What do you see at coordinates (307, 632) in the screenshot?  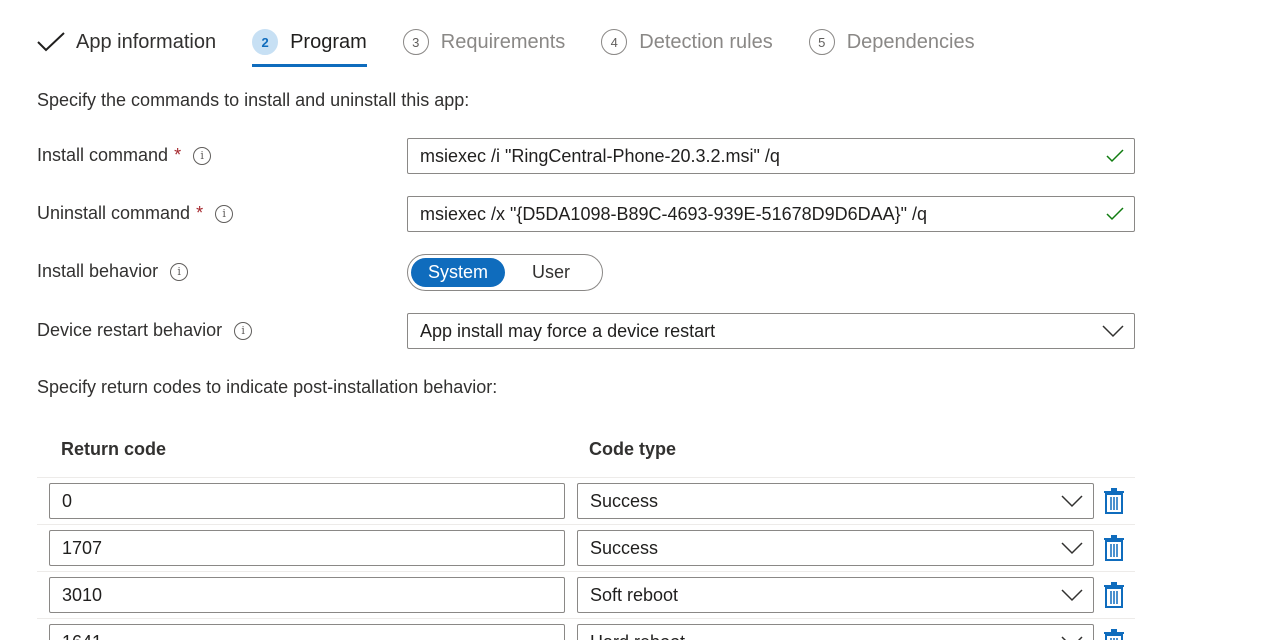 I see `return-code-input: 1641` at bounding box center [307, 632].